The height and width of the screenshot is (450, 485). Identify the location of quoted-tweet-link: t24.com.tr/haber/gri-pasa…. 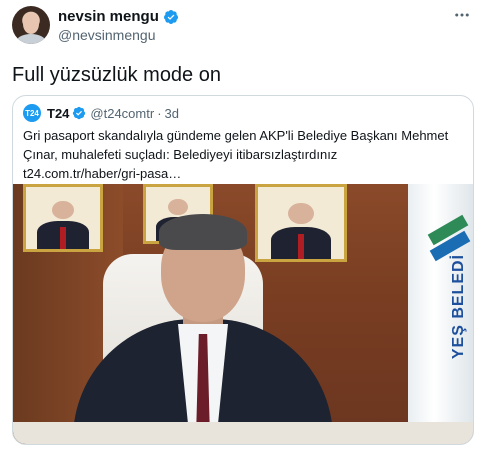
(243, 173).